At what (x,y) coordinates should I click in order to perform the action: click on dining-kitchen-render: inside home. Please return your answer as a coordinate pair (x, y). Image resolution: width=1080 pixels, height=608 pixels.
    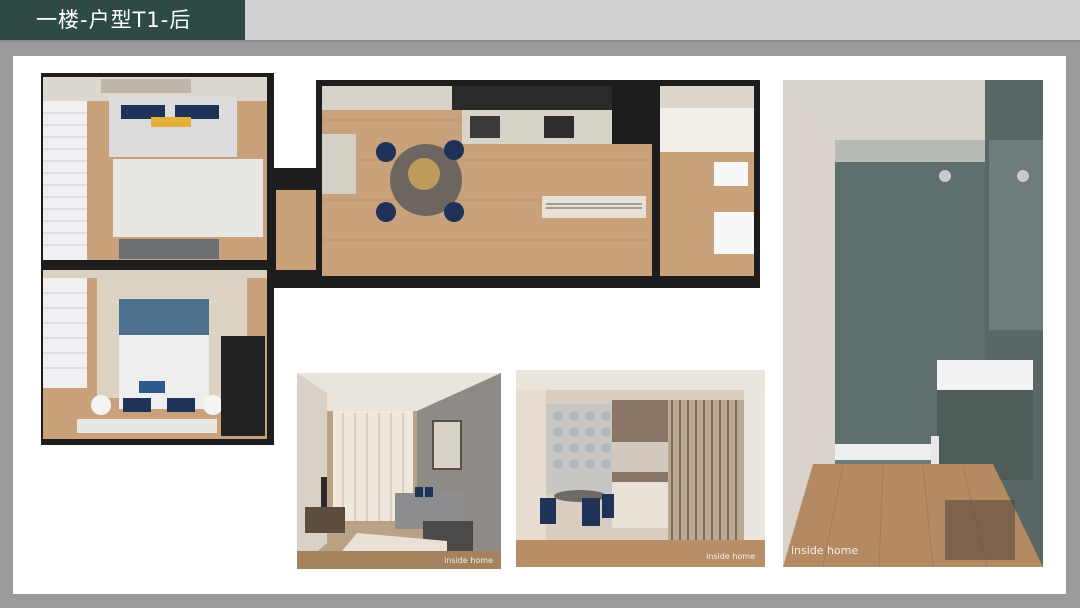
    Looking at the image, I should click on (640, 468).